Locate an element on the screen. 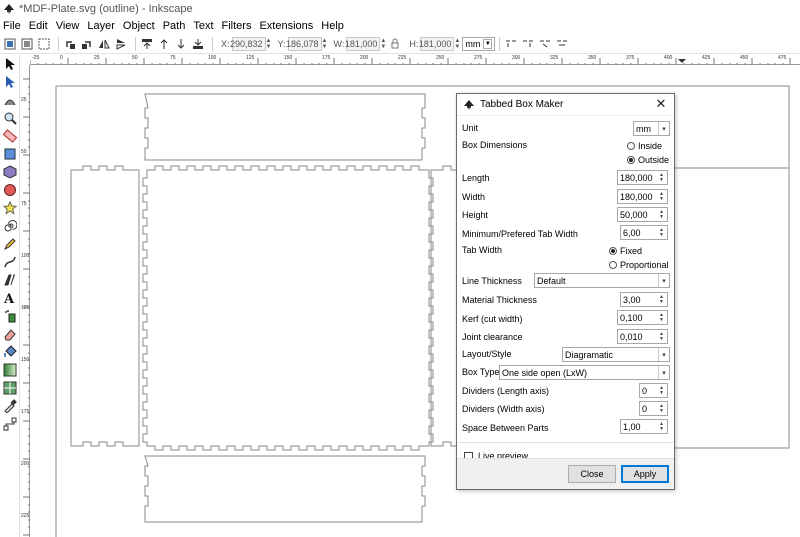 The width and height of the screenshot is (800, 537). rotate-cw-icon is located at coordinates (87, 44).